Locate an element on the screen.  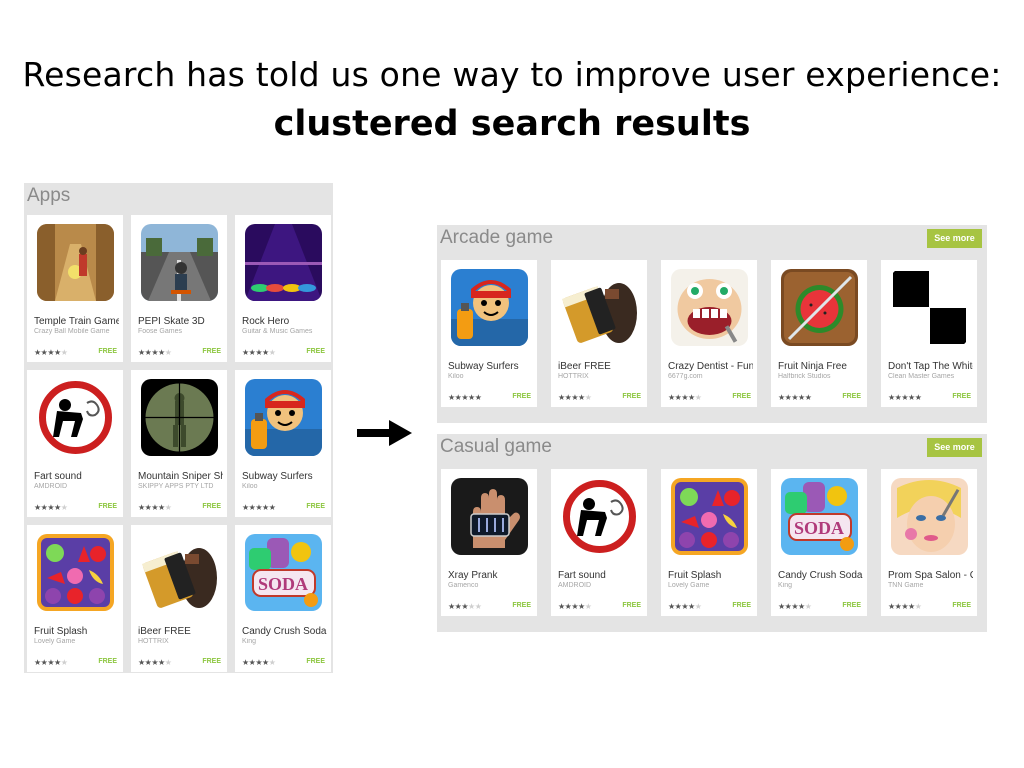
app-developer: TNN Game is located at coordinates (906, 585).